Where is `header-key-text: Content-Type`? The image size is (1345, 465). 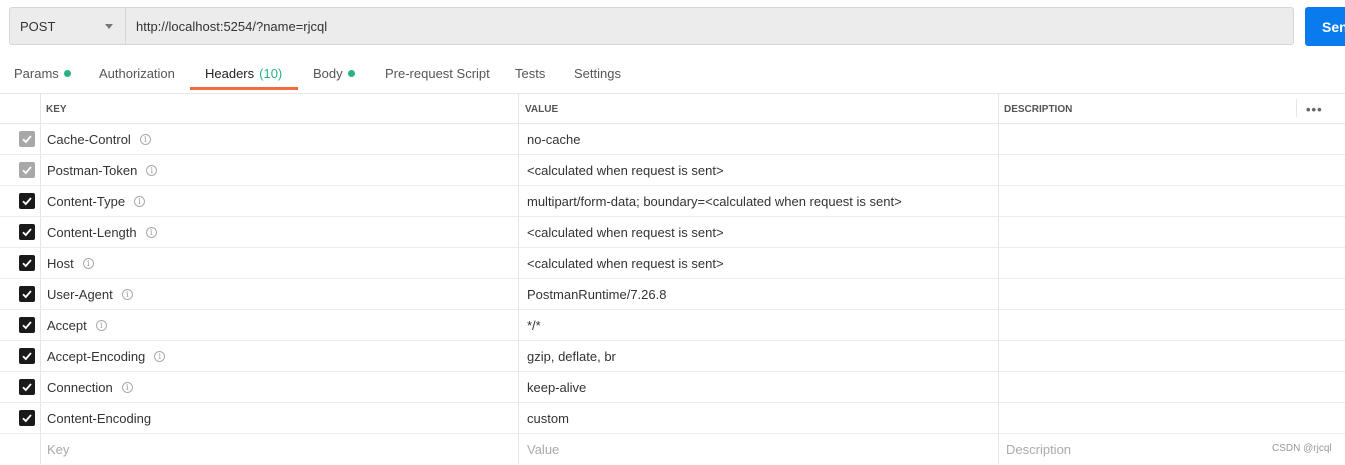 header-key-text: Content-Type is located at coordinates (86, 201).